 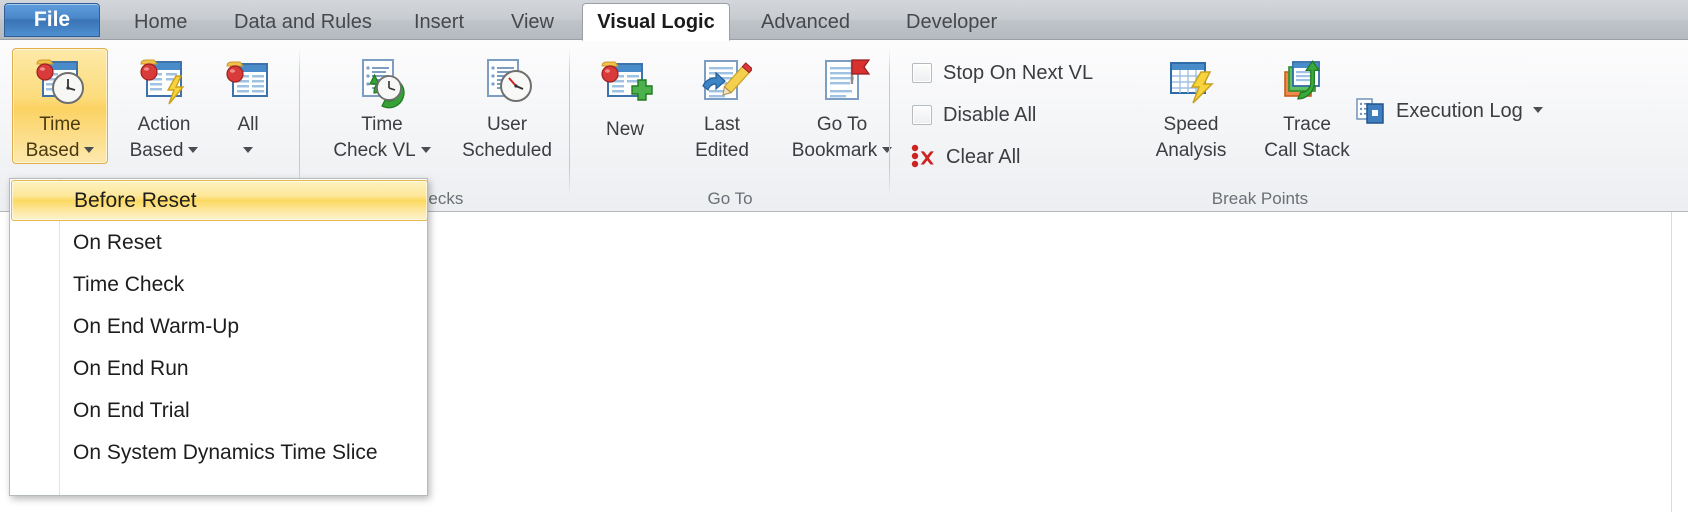 I want to click on action-based-button: Action Based, so click(x=164, y=106).